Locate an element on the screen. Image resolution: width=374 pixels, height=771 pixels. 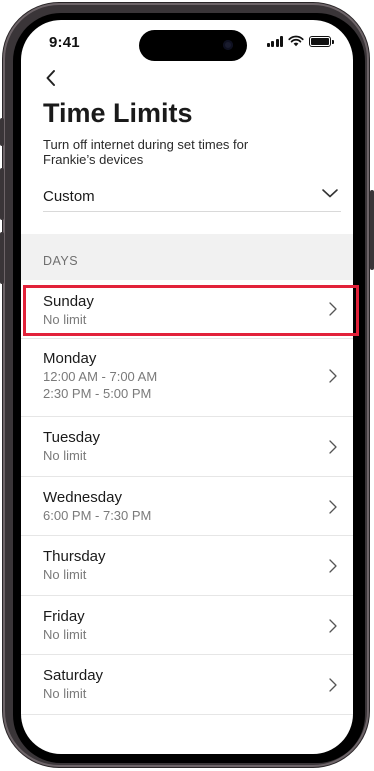
day-name: Thursday is located at coordinates (74, 556).